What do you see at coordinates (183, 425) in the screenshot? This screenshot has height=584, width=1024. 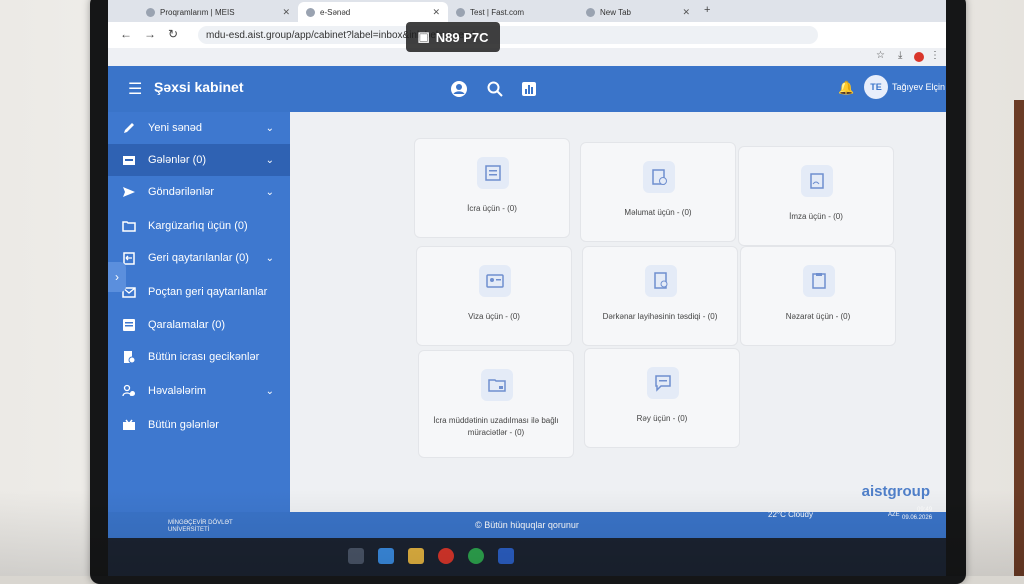 I see `sidebar-item-label: Bütün gələnlər` at bounding box center [183, 425].